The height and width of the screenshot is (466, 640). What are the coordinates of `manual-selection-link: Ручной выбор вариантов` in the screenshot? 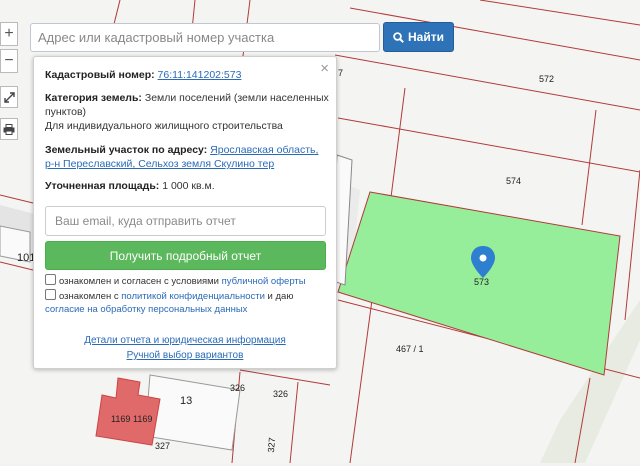 It's located at (185, 355).